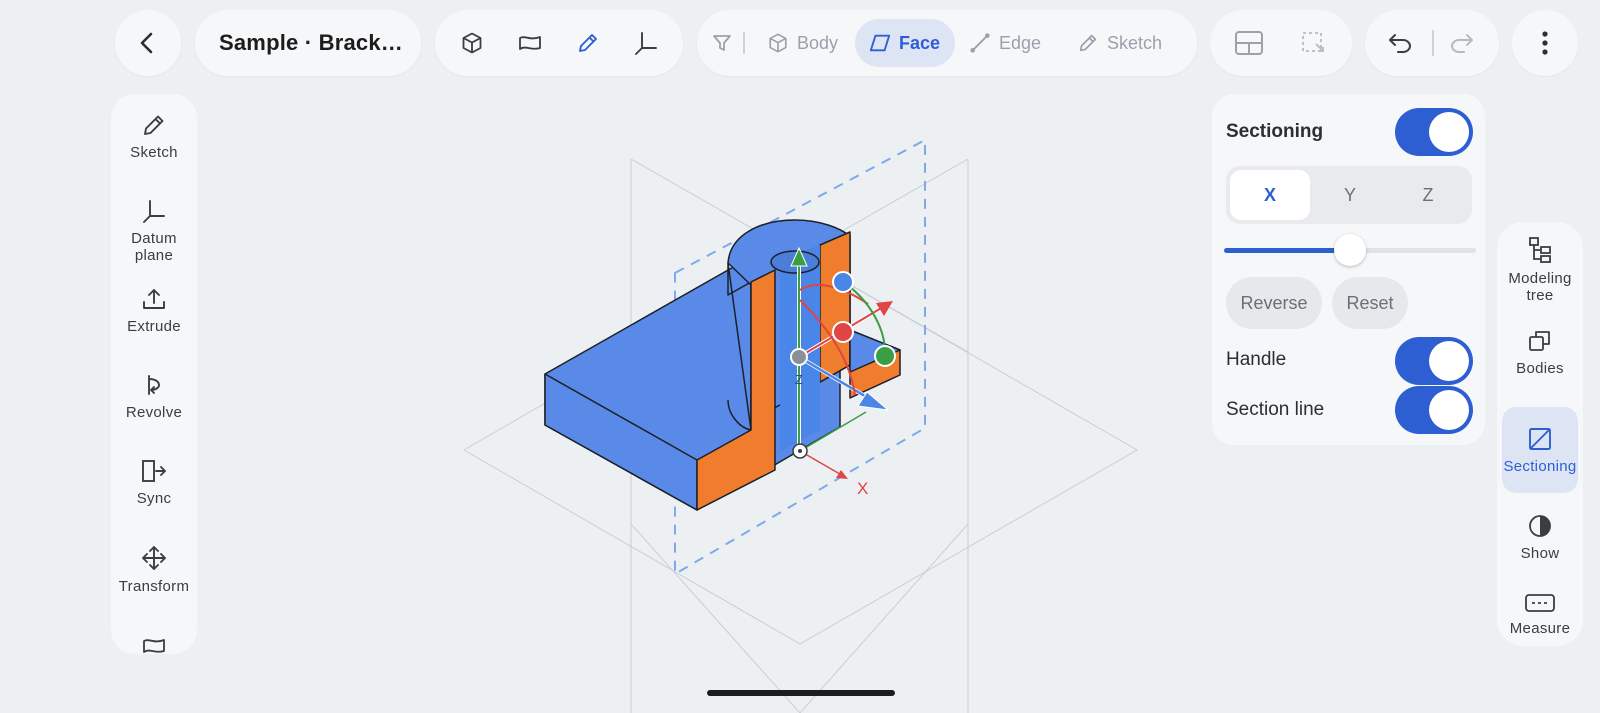 This screenshot has height=713, width=1600. Describe the element at coordinates (920, 42) in the screenshot. I see `filter-face-label: Face` at that location.